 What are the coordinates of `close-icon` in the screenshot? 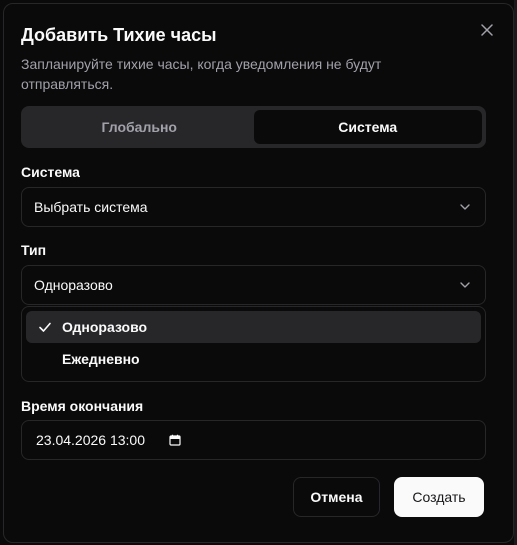 It's located at (487, 30).